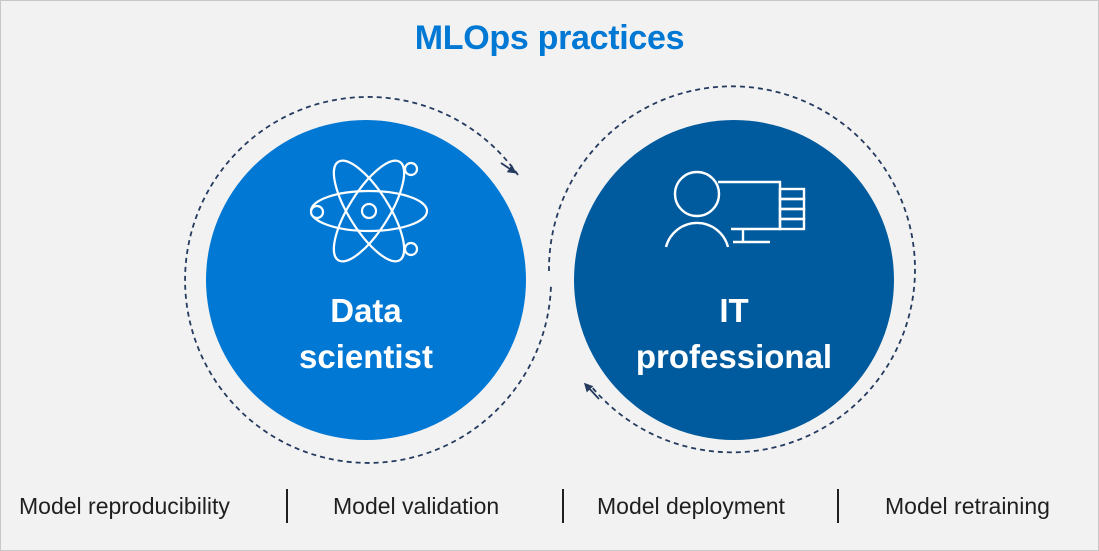  I want to click on practice-model-validation: Model validation, so click(416, 506).